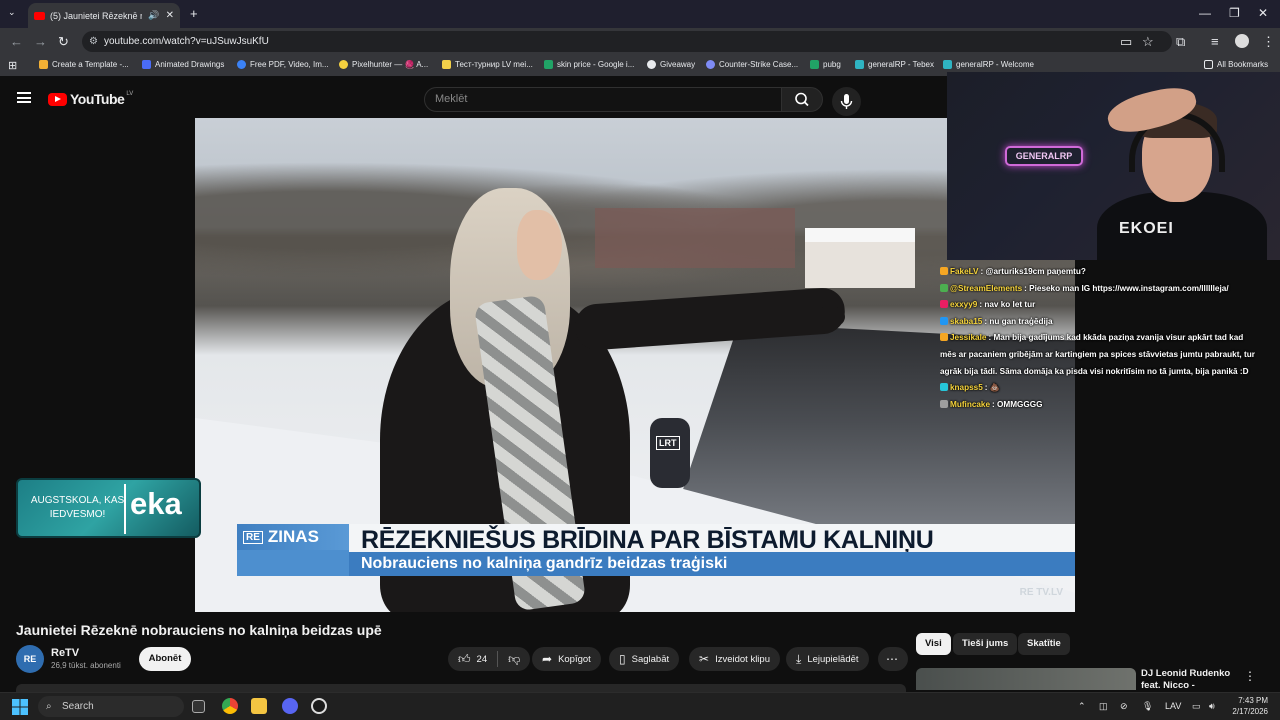 The image size is (1280, 720). Describe the element at coordinates (1263, 13) in the screenshot. I see `close-window-button: ✕` at that location.